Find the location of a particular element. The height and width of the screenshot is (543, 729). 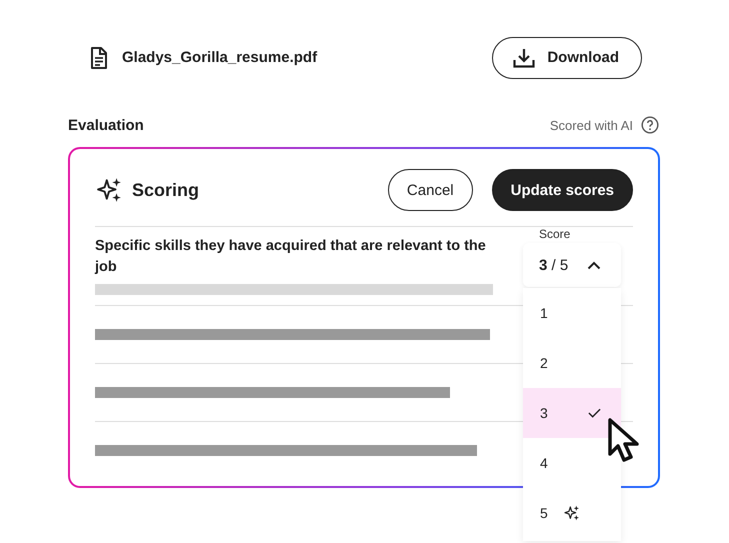

ai-note: Scored with AI is located at coordinates (591, 125).